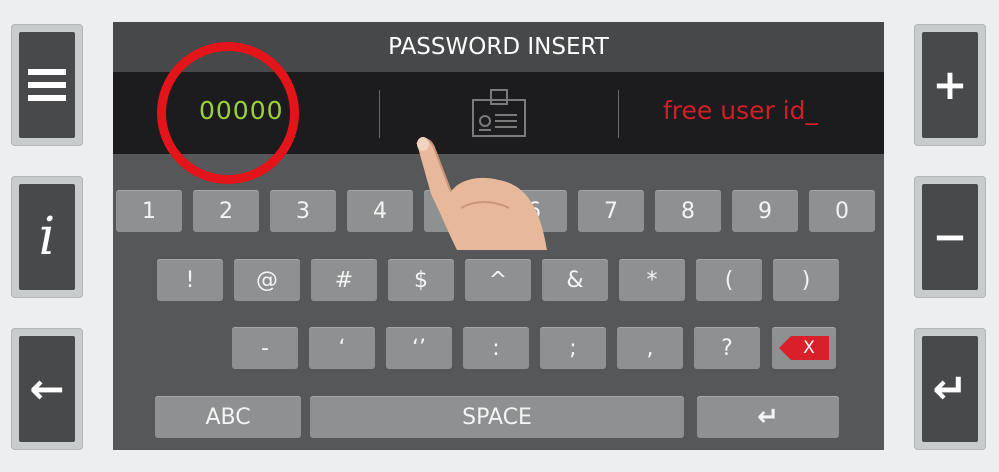 The width and height of the screenshot is (999, 472). What do you see at coordinates (342, 348) in the screenshot?
I see `key-row3-1: ‘` at bounding box center [342, 348].